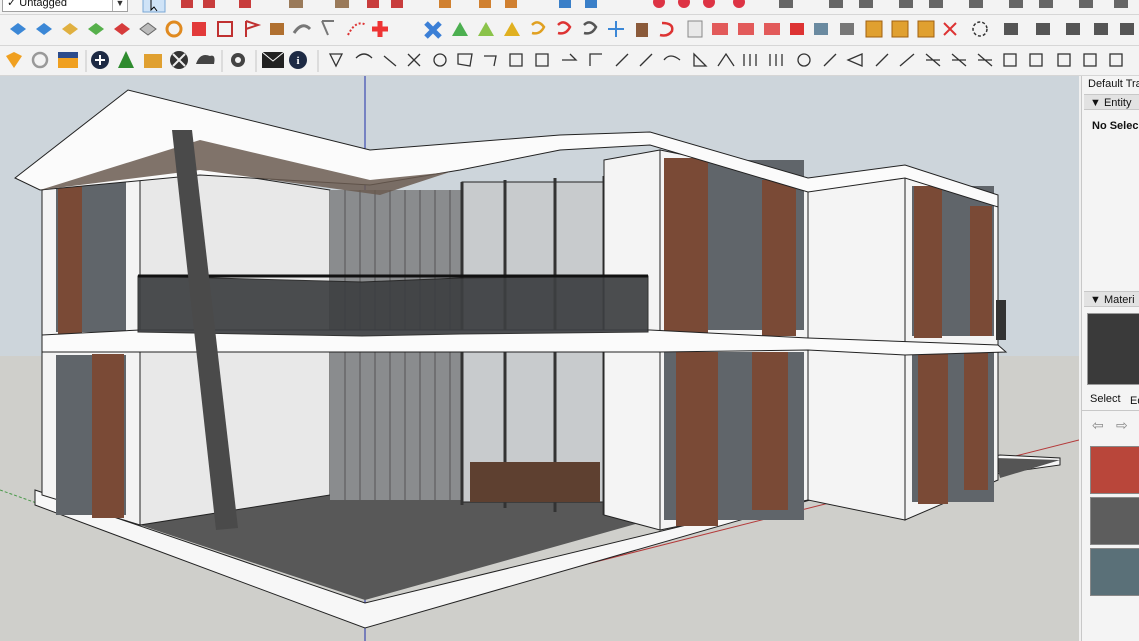 The image size is (1139, 641). What do you see at coordinates (70, 259) in the screenshot?
I see `shutter-left-upper` at bounding box center [70, 259].